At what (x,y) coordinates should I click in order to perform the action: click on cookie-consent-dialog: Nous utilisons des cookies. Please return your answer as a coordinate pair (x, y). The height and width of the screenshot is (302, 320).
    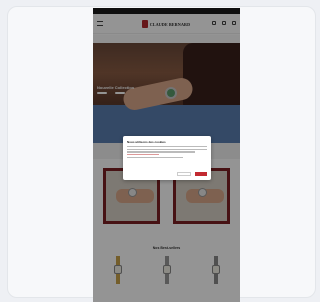
    Looking at the image, I should click on (167, 158).